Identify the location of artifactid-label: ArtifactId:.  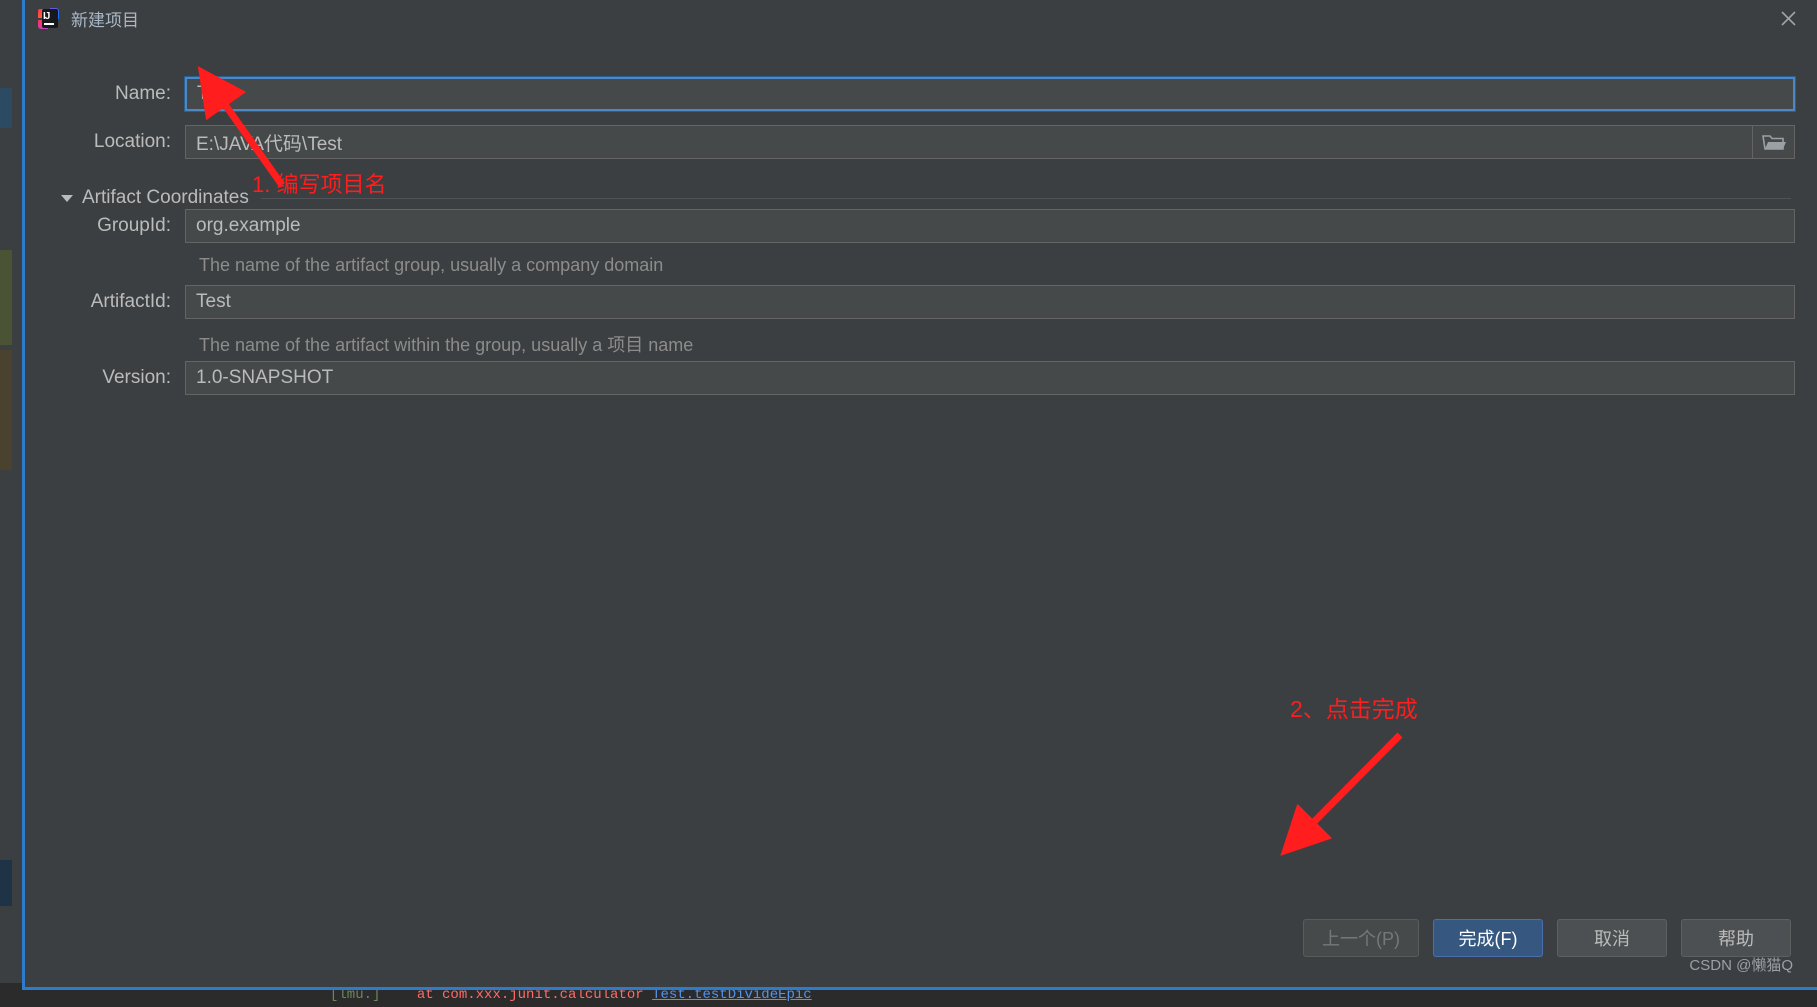
(130, 301).